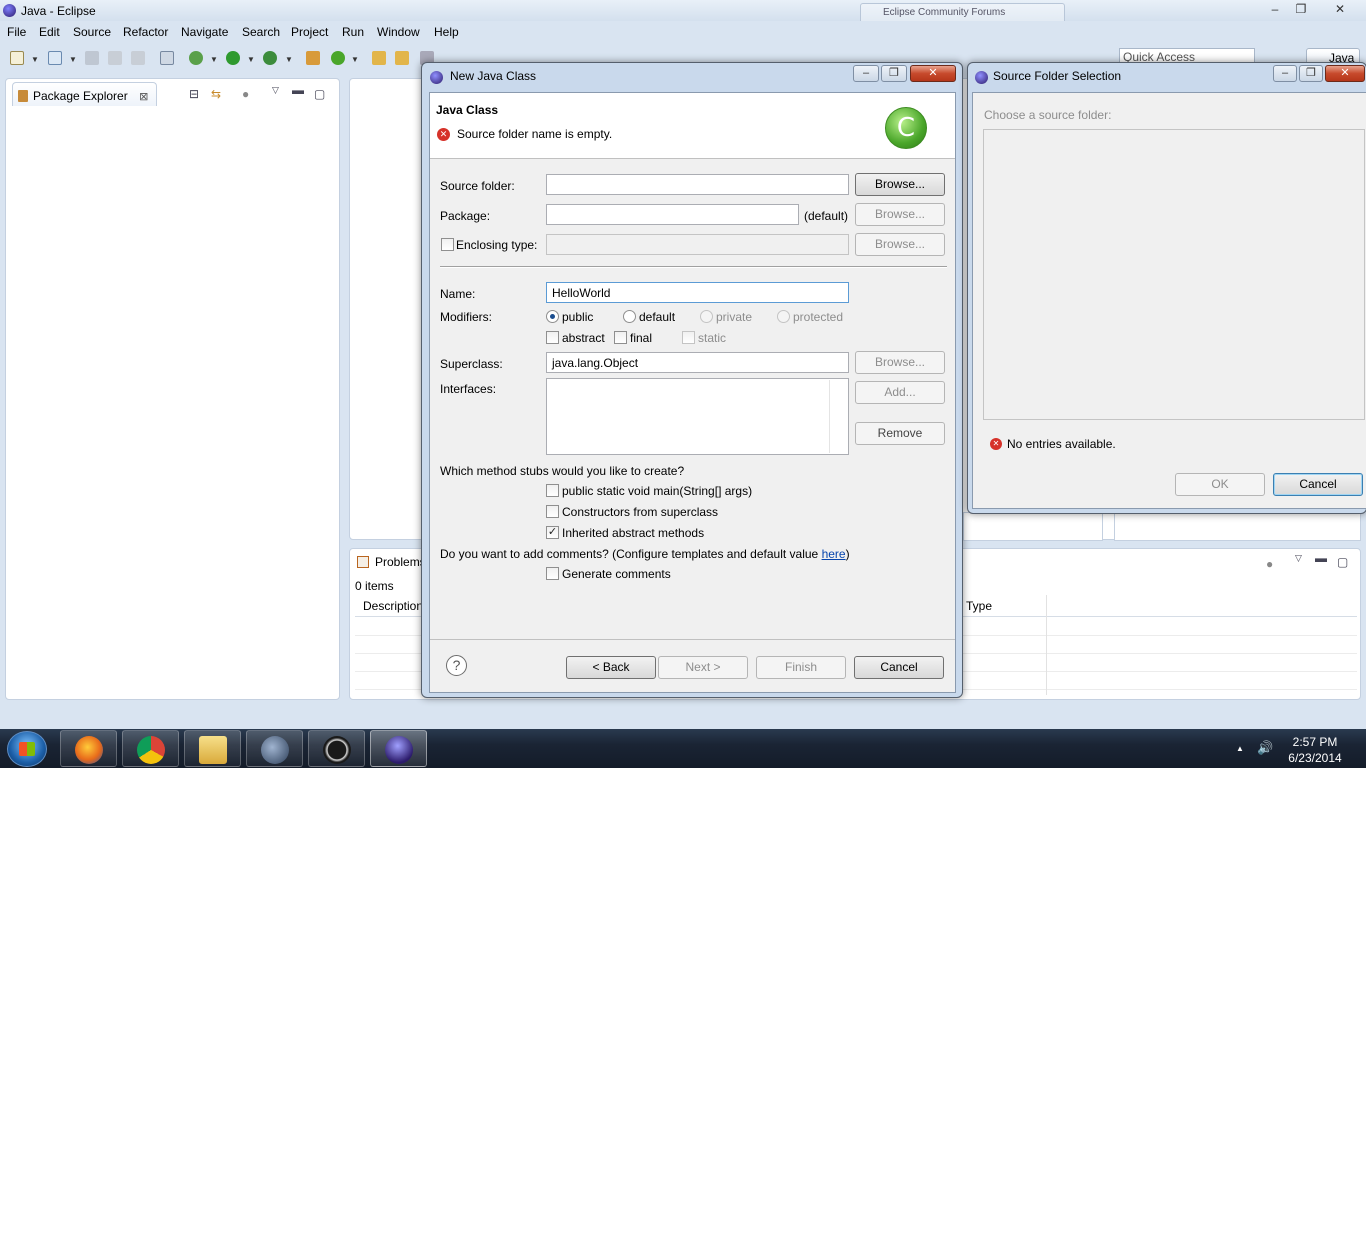 This screenshot has height=1250, width=1366. Describe the element at coordinates (393, 606) in the screenshot. I see `column-description: Description` at that location.